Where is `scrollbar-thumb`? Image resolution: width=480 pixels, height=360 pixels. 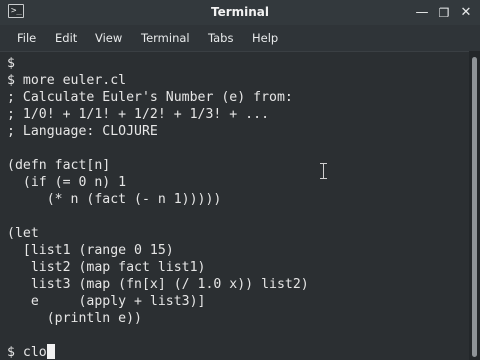
scrollbar-thumb is located at coordinates (474, 207).